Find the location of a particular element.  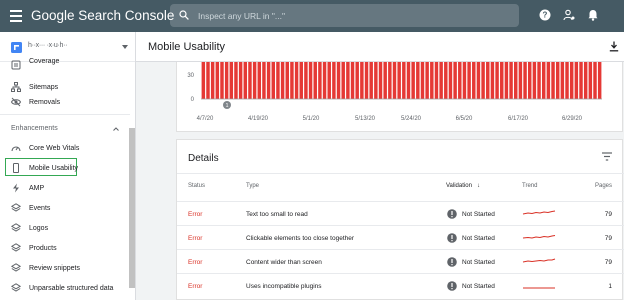

section-title-enhancements: Enhancements is located at coordinates (34, 128).